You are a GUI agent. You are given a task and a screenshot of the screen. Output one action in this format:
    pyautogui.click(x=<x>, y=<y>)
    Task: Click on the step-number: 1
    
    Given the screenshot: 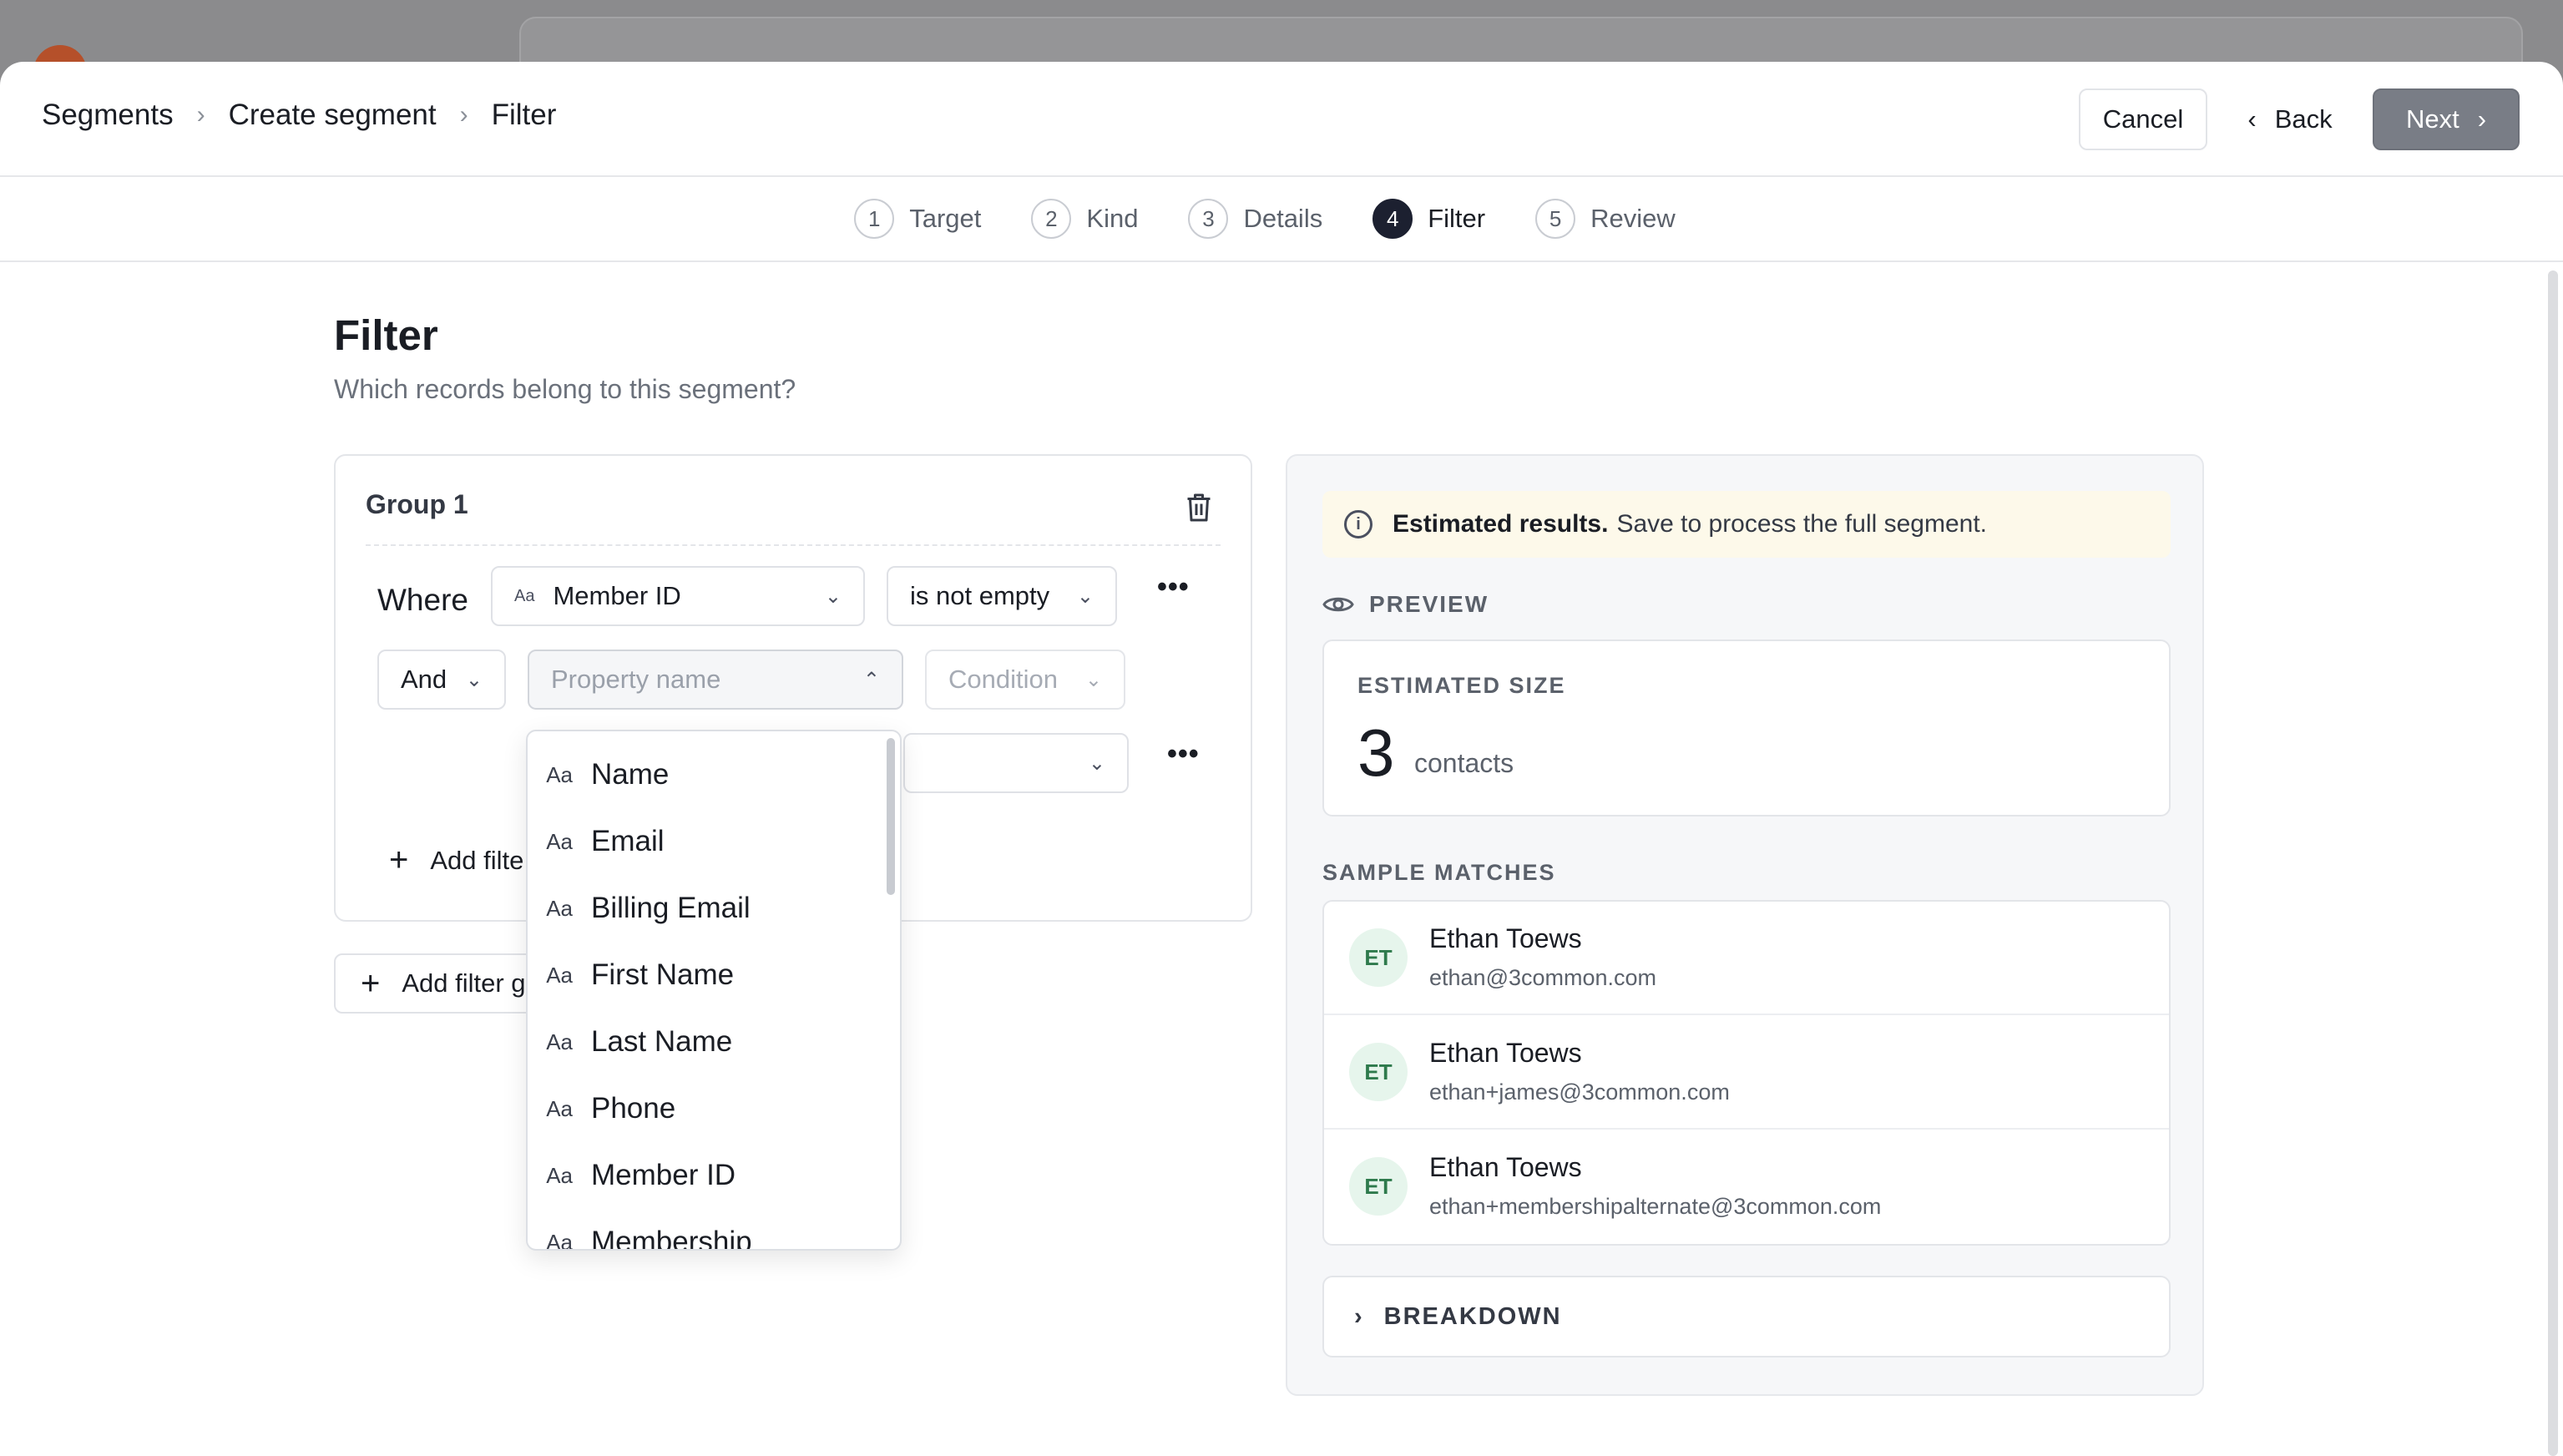 What is the action you would take?
    pyautogui.click(x=874, y=219)
    